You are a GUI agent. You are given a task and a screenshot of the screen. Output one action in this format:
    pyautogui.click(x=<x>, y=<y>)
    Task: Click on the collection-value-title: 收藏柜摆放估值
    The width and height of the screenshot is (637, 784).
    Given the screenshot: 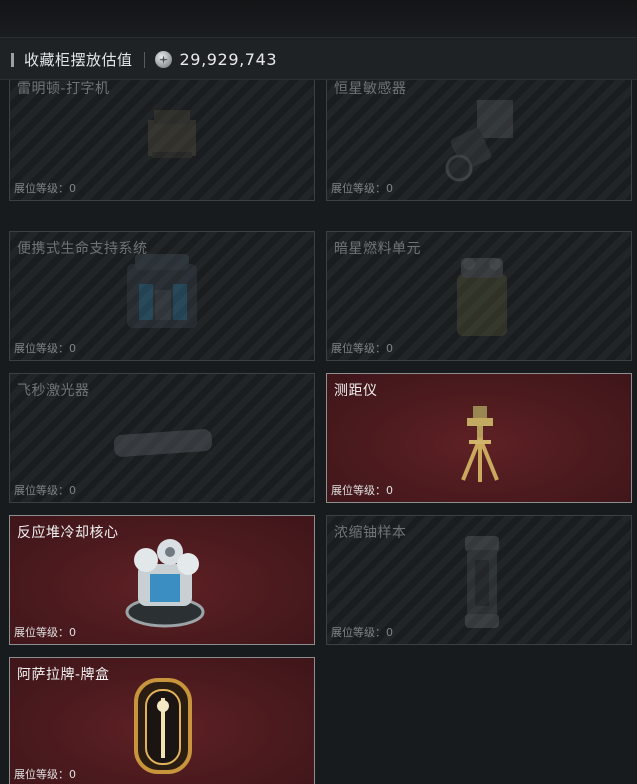 What is the action you would take?
    pyautogui.click(x=78, y=60)
    